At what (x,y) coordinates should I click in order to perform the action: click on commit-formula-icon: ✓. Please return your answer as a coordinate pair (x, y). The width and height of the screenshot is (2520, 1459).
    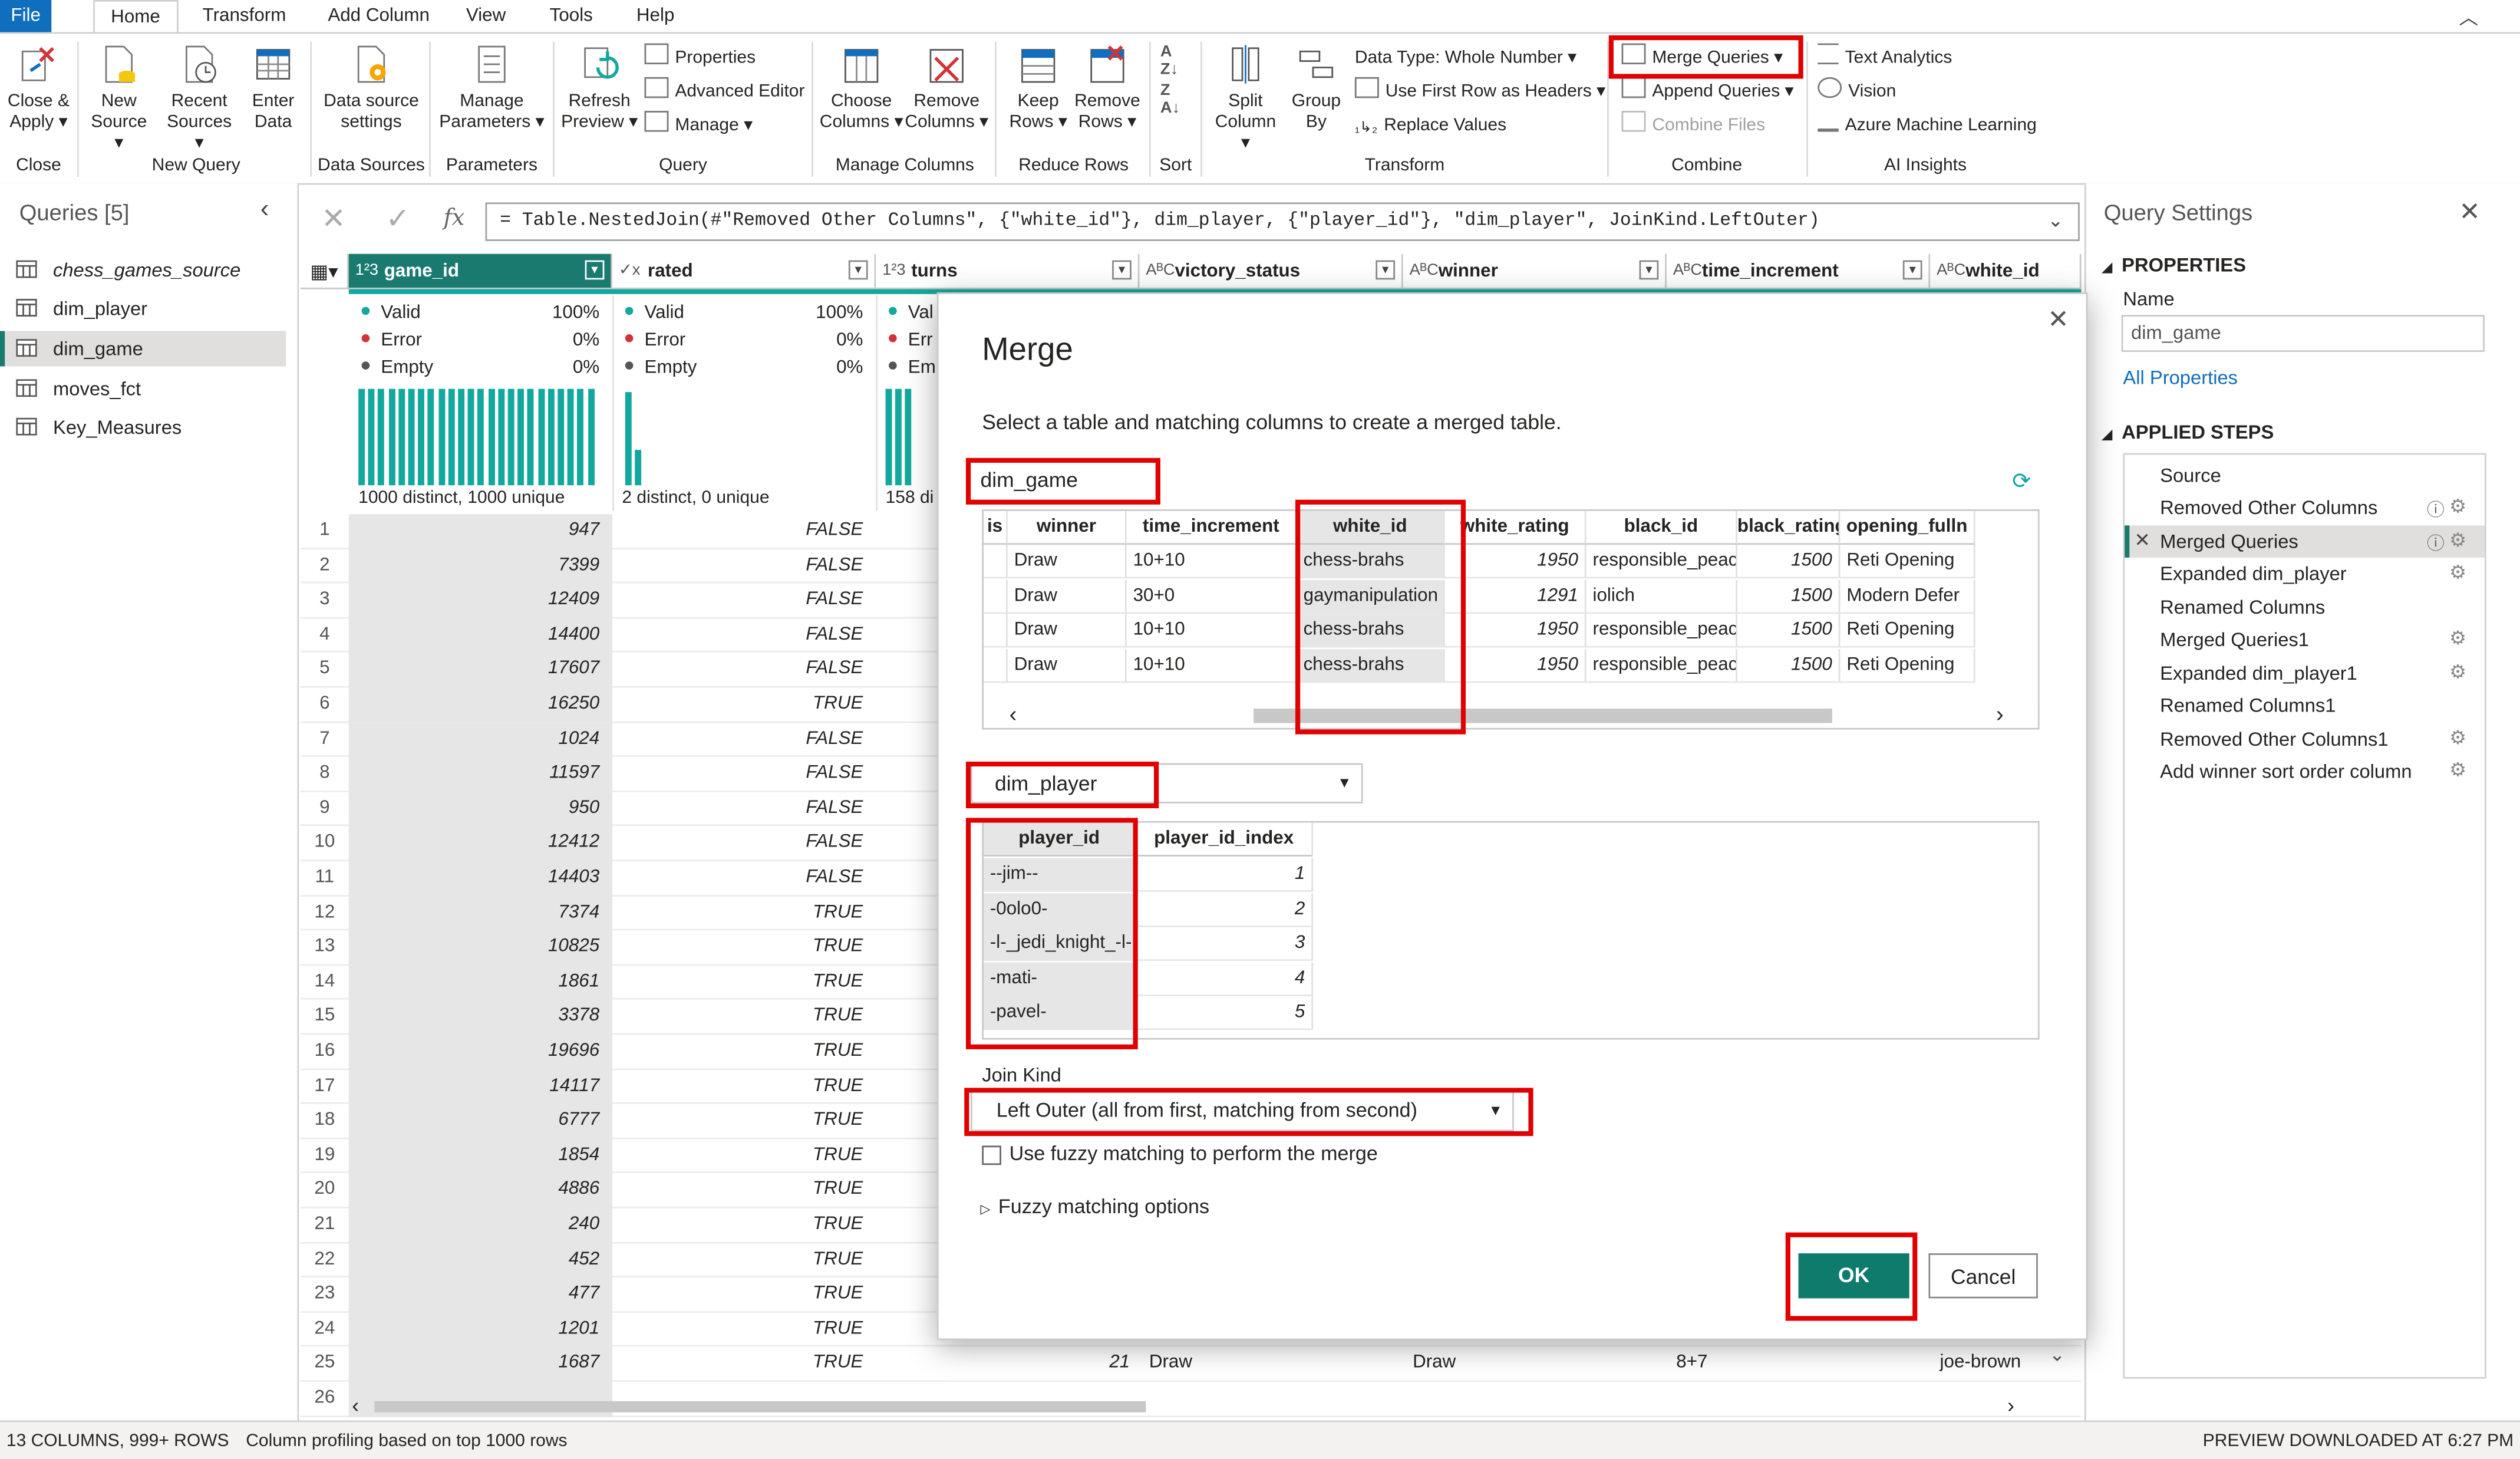
    Looking at the image, I should click on (397, 219).